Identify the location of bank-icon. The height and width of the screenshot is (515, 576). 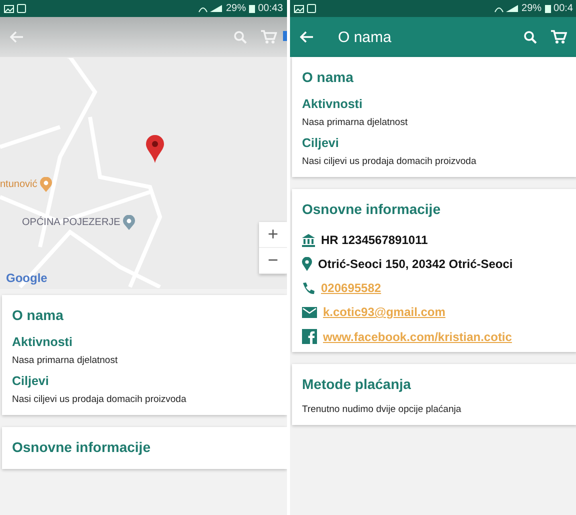
(308, 240).